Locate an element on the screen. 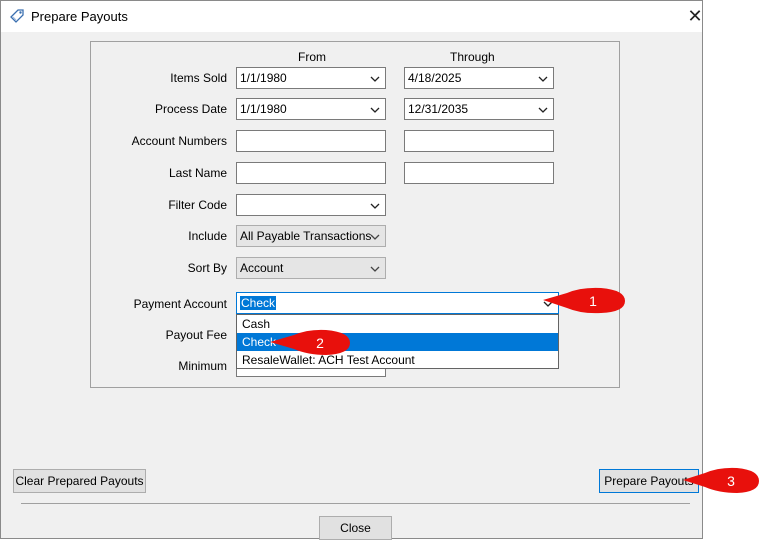  sort-by-select: Account is located at coordinates (311, 268).